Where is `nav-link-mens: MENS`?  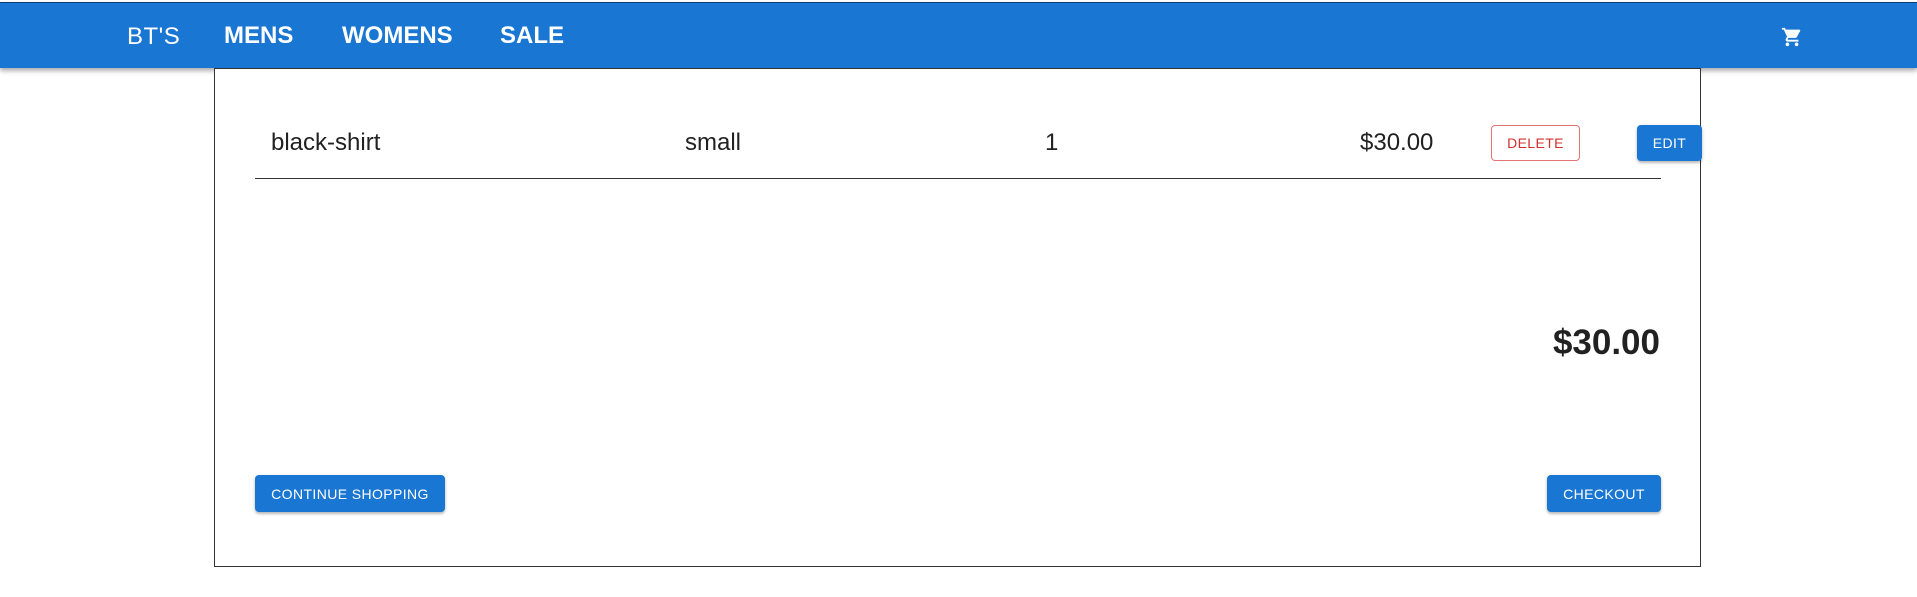
nav-link-mens: MENS is located at coordinates (258, 36).